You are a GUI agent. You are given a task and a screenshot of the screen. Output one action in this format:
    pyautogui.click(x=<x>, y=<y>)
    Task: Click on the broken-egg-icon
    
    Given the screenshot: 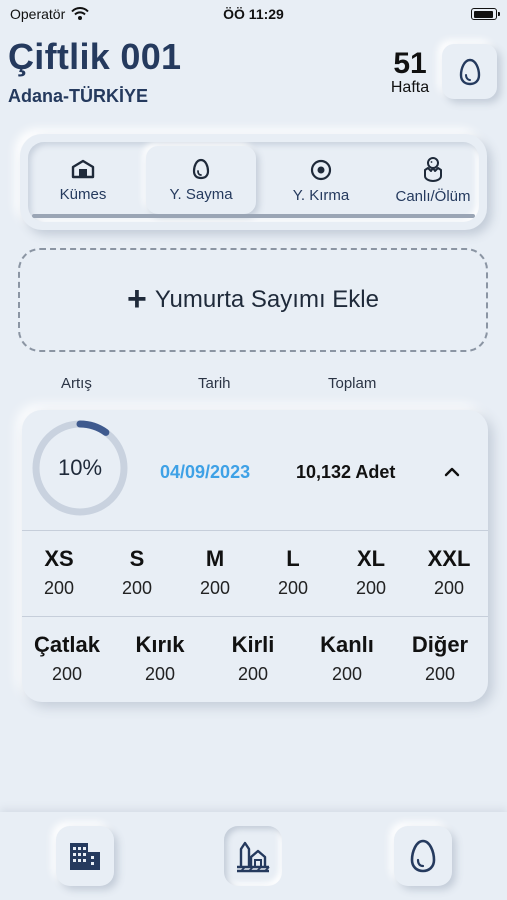 What is the action you would take?
    pyautogui.click(x=321, y=169)
    